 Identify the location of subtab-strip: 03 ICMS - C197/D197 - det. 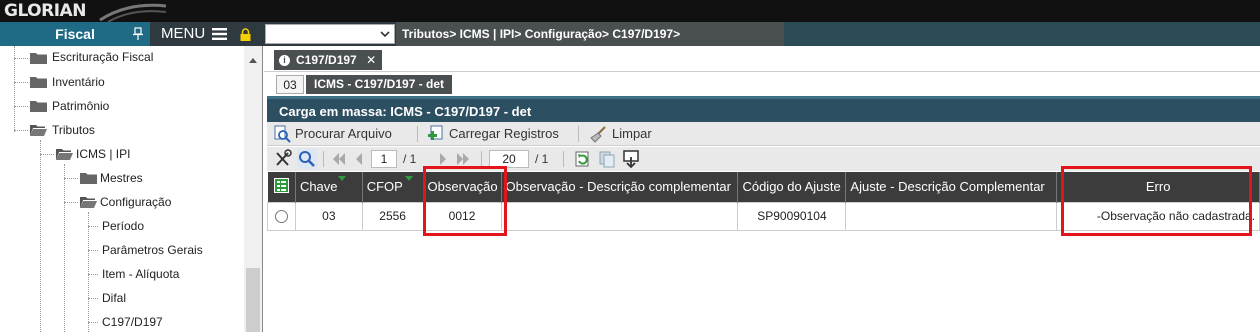
(762, 84).